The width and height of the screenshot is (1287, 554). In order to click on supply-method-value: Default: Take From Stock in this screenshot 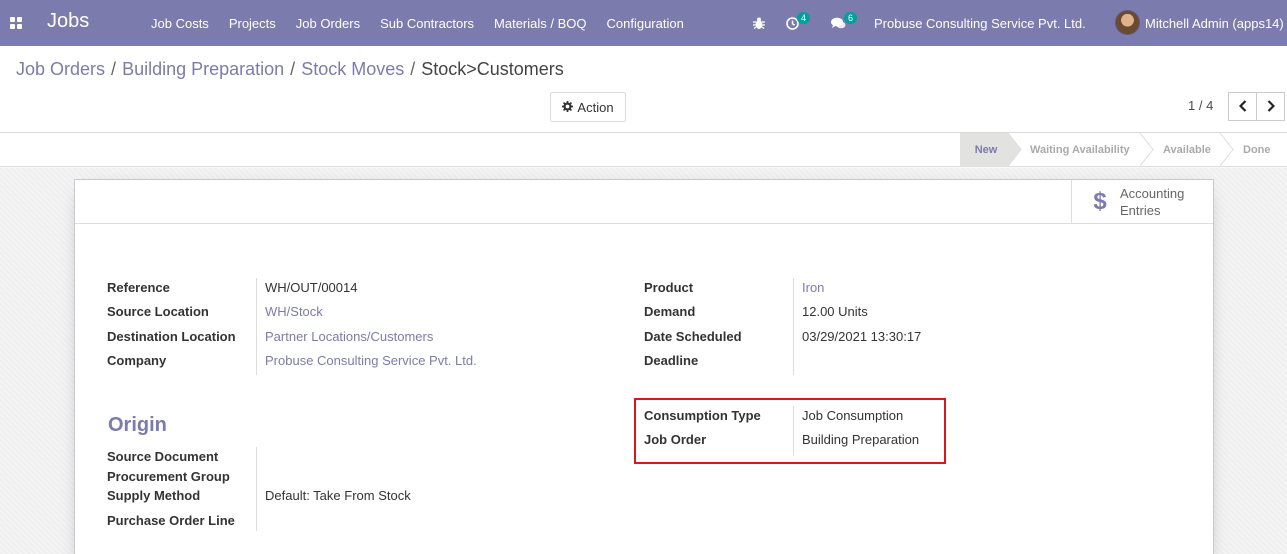, I will do `click(338, 495)`.